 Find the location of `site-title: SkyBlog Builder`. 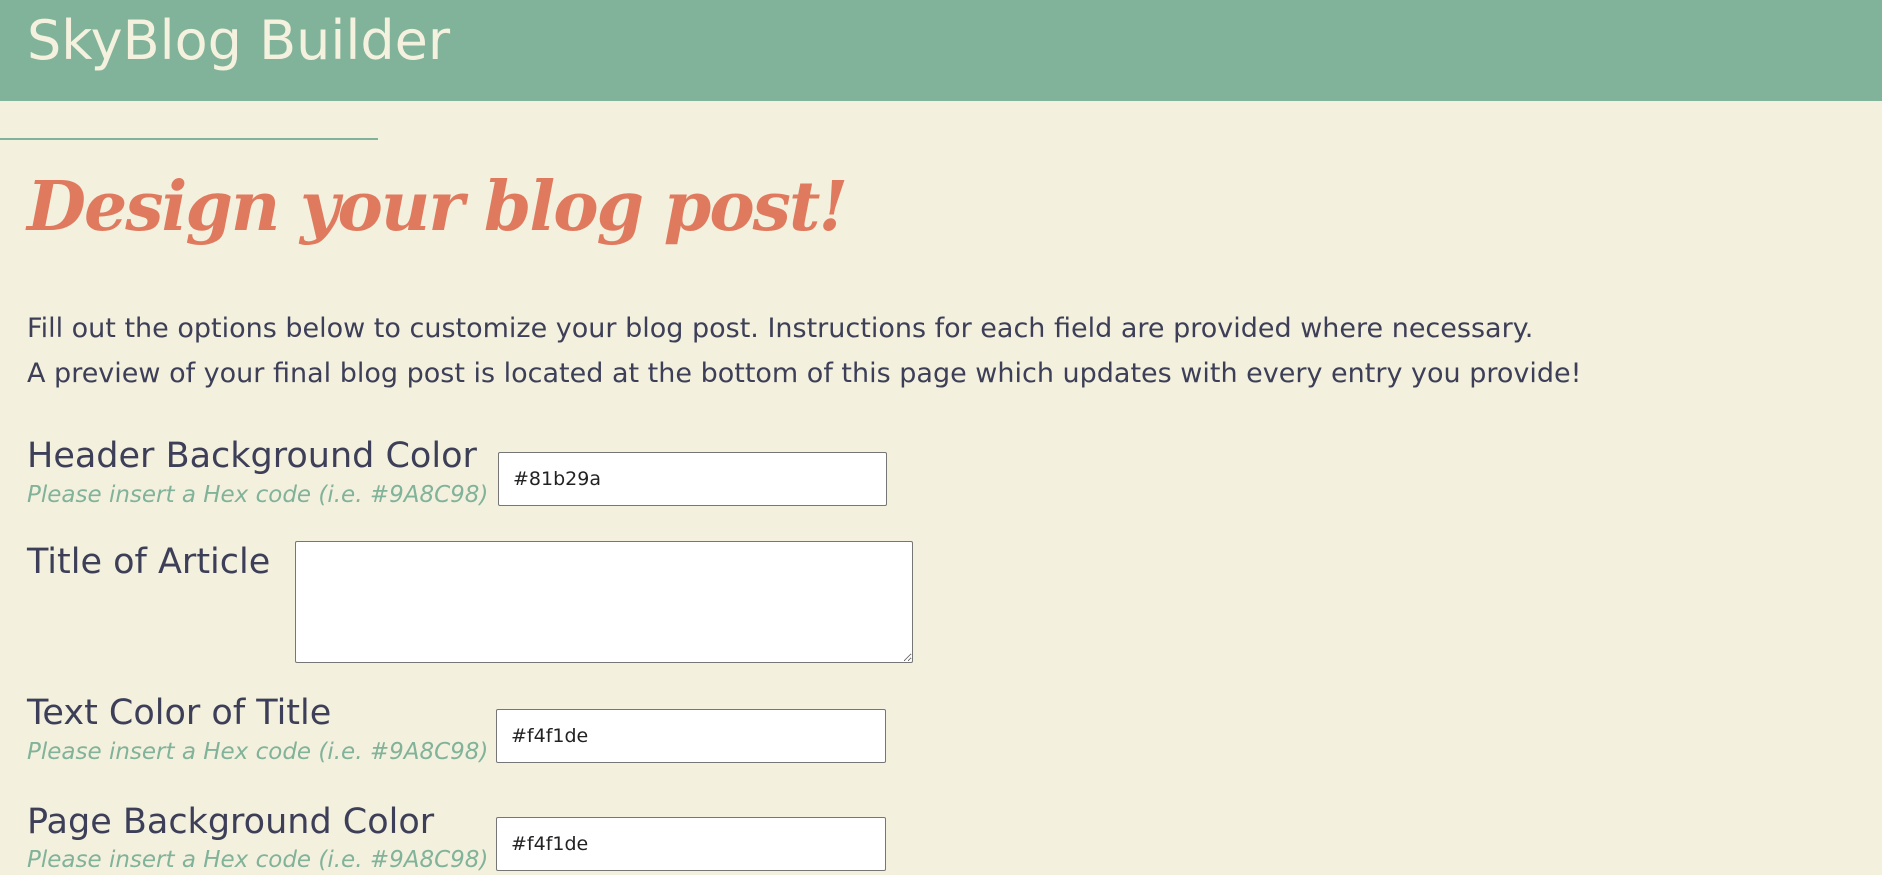

site-title: SkyBlog Builder is located at coordinates (239, 40).